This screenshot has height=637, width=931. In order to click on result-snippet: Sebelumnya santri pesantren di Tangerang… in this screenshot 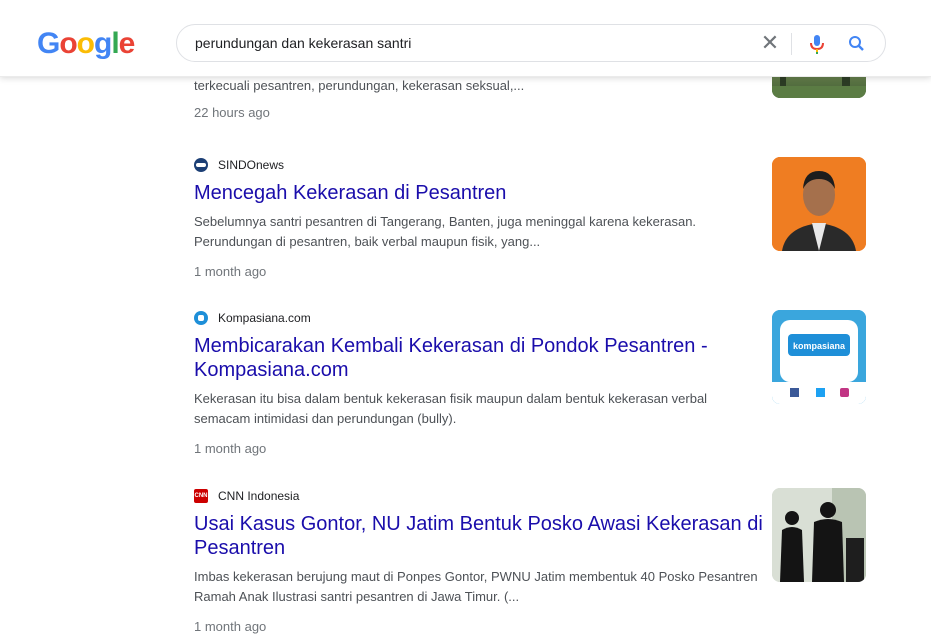, I will do `click(445, 231)`.